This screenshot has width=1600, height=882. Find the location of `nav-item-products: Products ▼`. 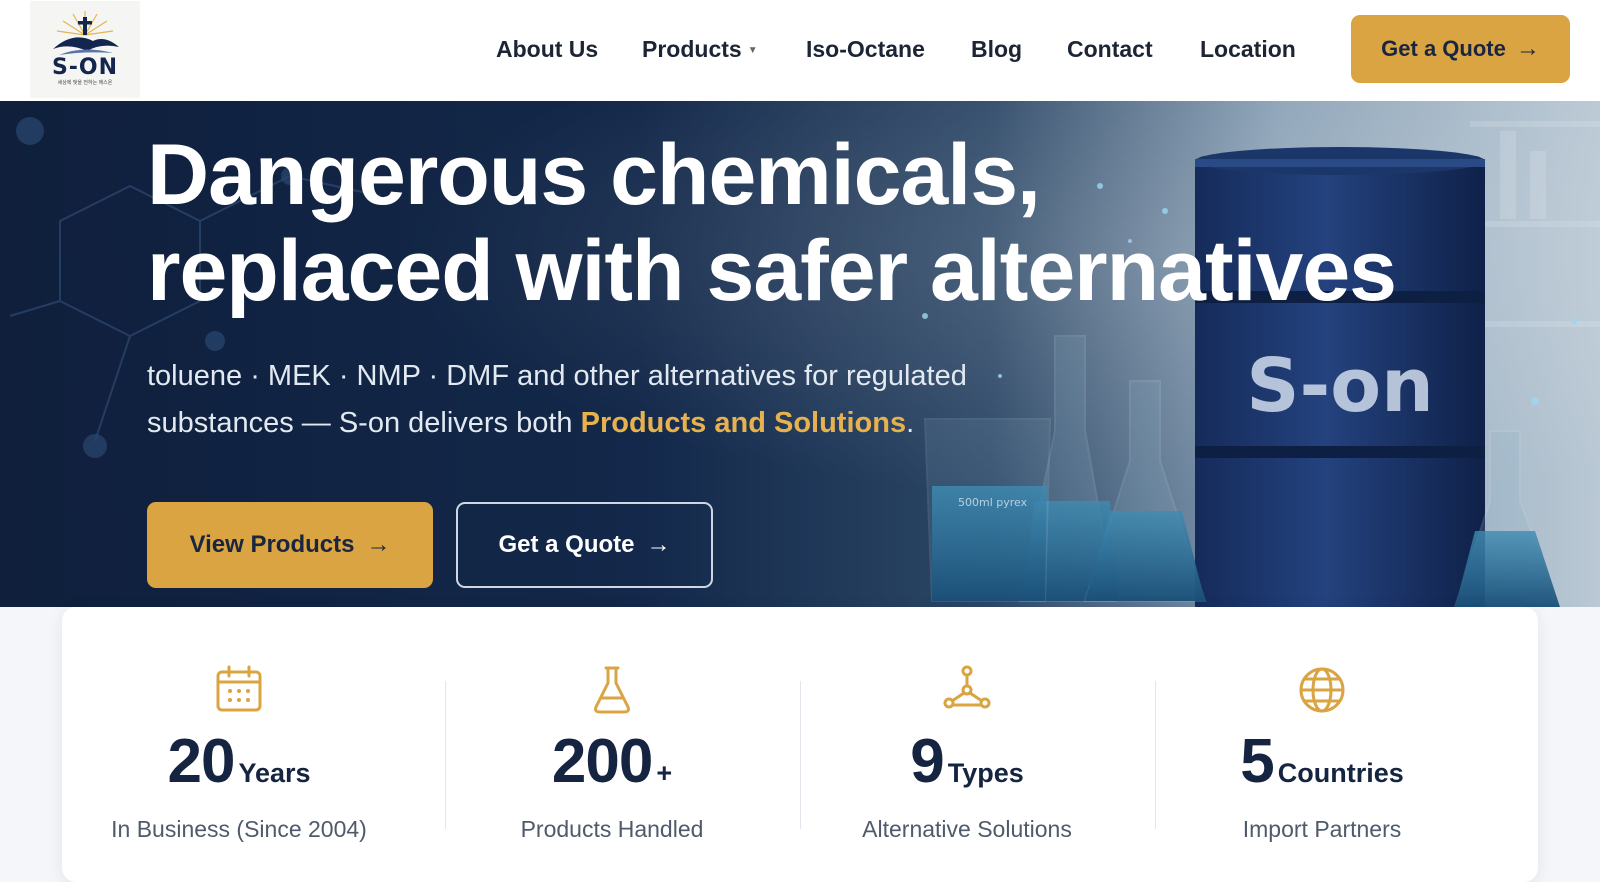

nav-item-products: Products ▼ is located at coordinates (700, 50).